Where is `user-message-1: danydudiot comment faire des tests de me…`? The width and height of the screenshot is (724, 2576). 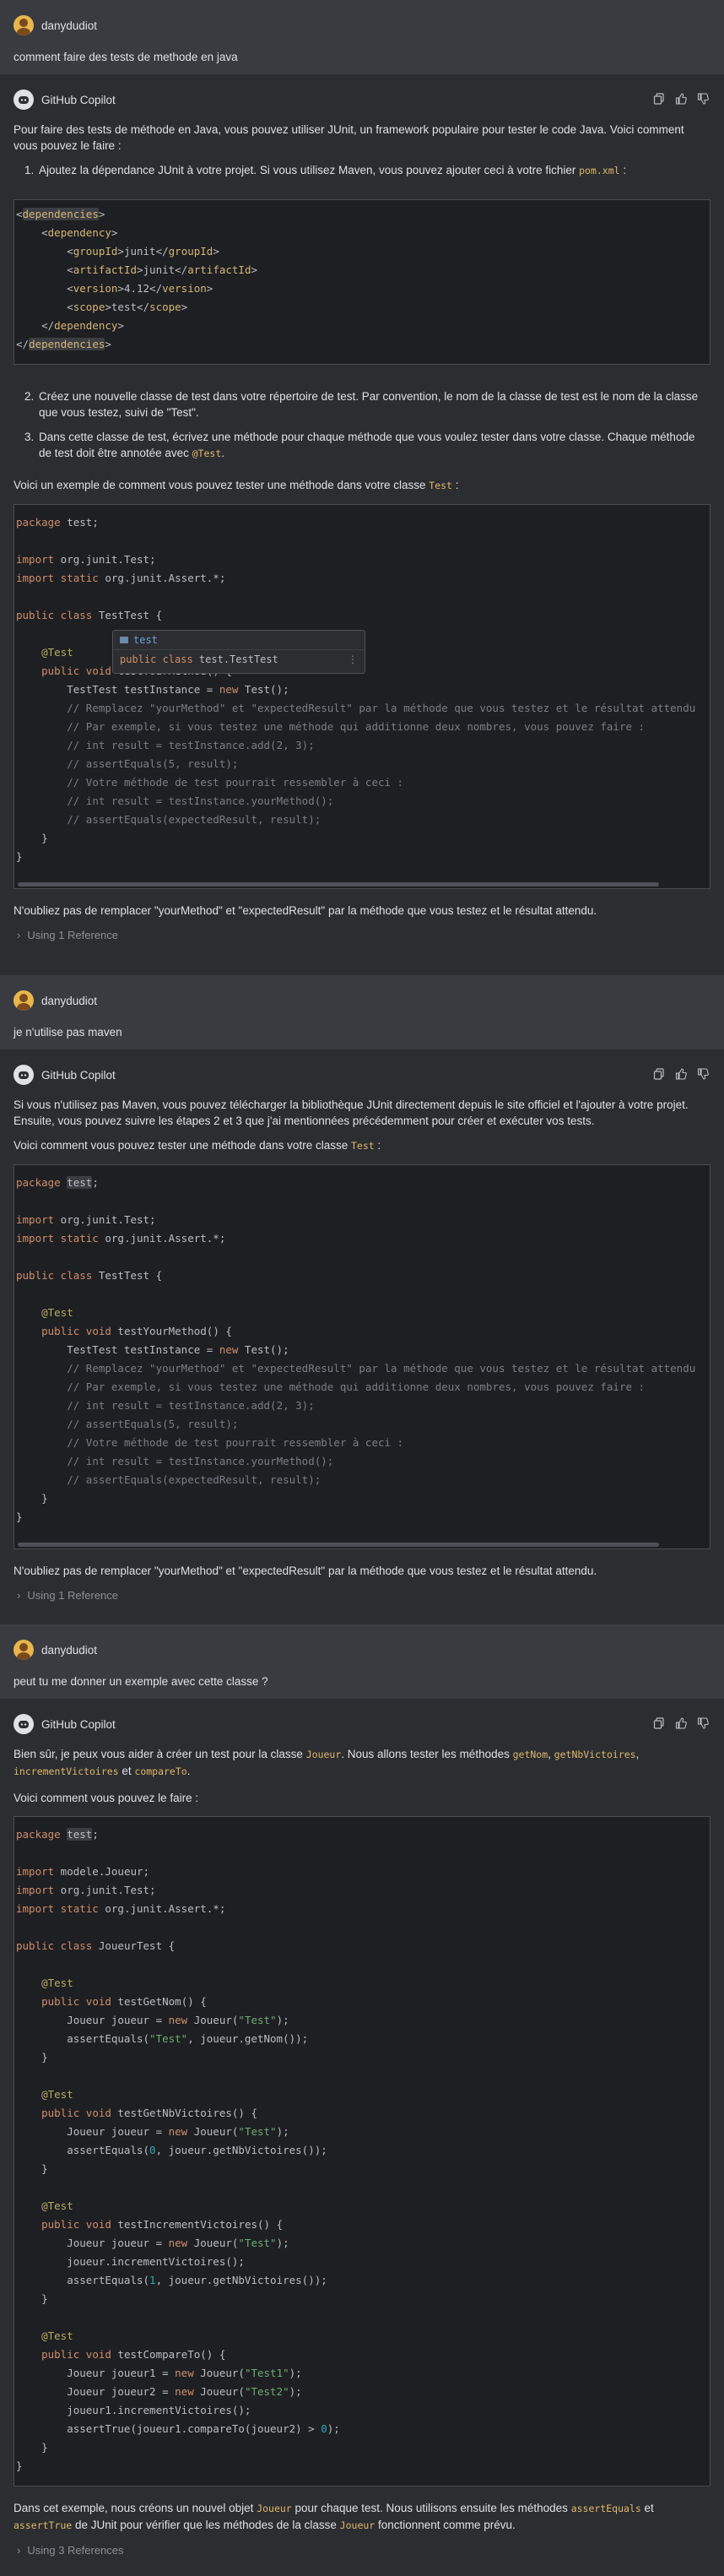
user-message-1: danydudiot comment faire des tests de me… is located at coordinates (362, 37).